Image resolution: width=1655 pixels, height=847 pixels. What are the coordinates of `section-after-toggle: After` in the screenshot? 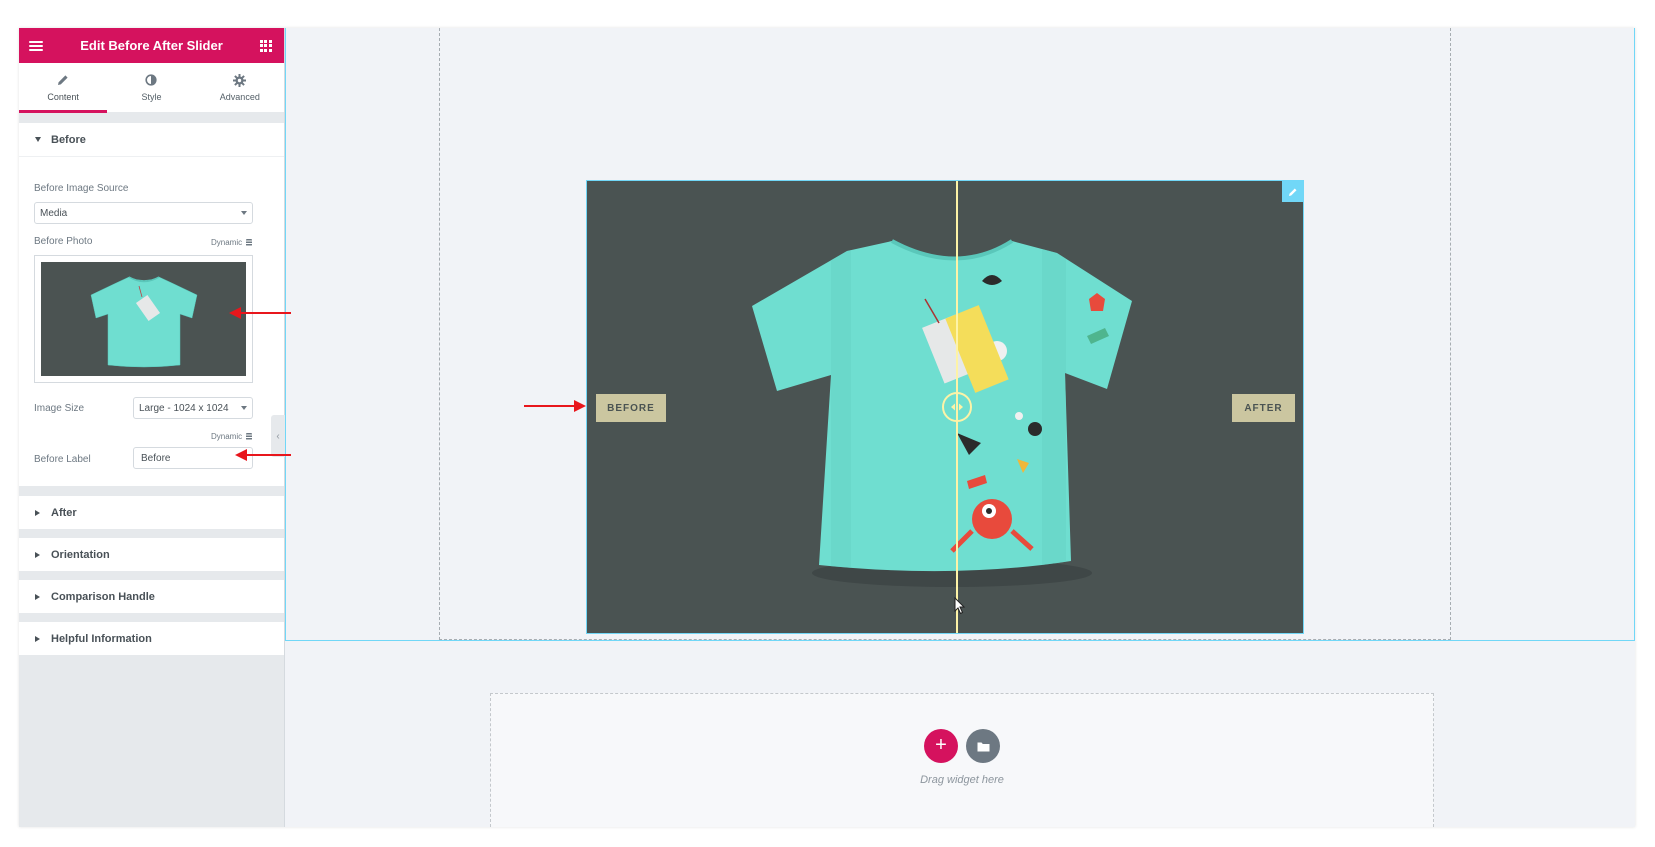 It's located at (151, 512).